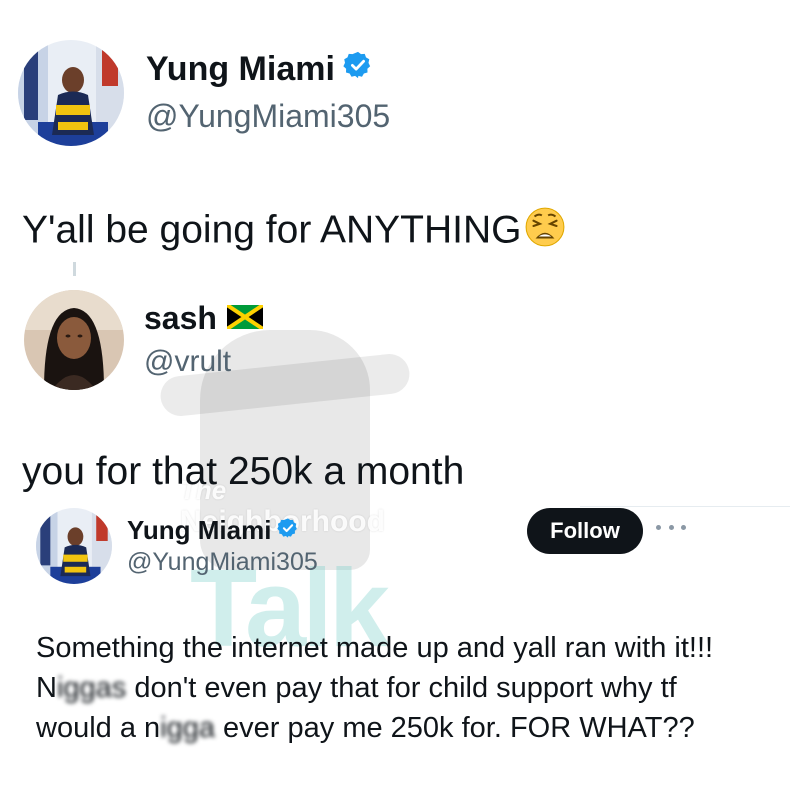 The image size is (790, 791). Describe the element at coordinates (685, 506) in the screenshot. I see `divider` at that location.